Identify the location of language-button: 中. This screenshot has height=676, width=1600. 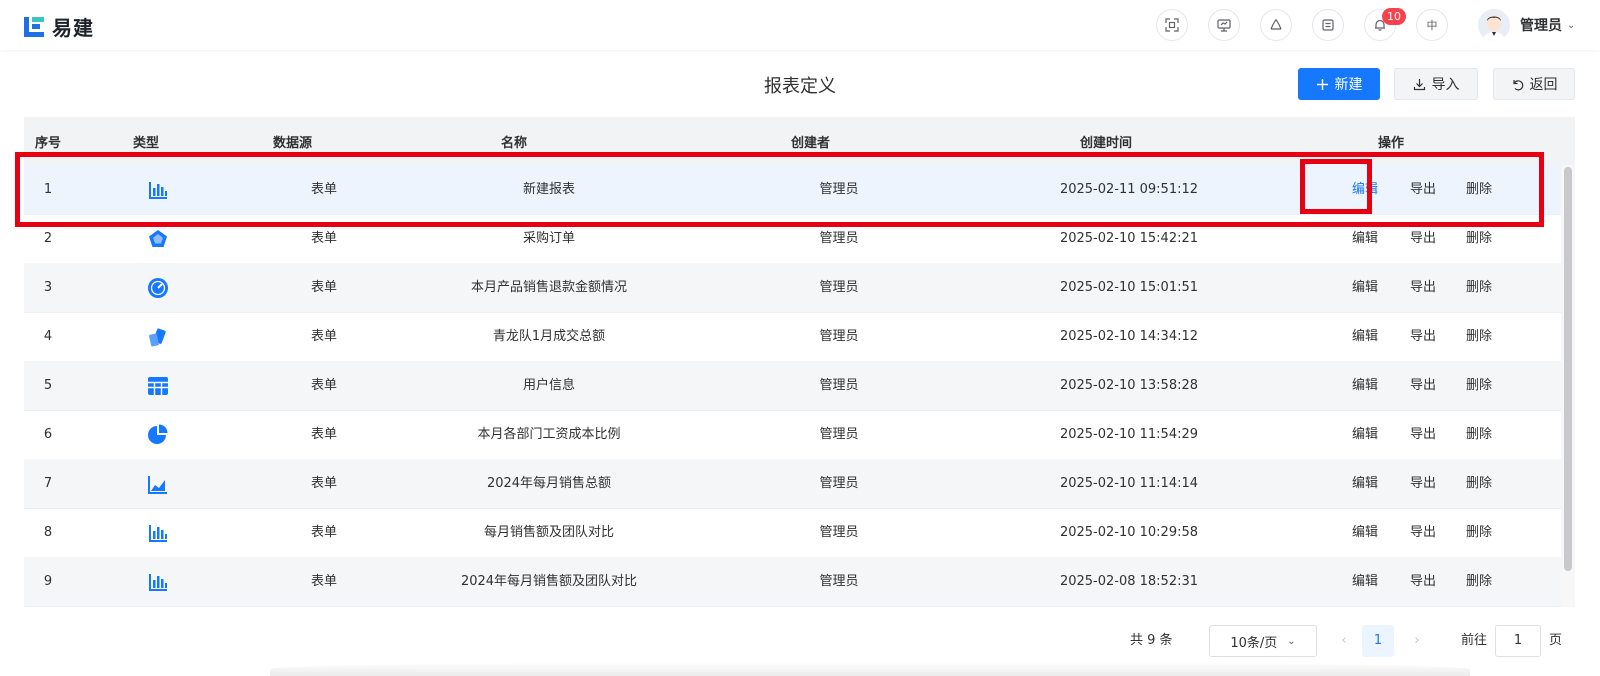
(1432, 25).